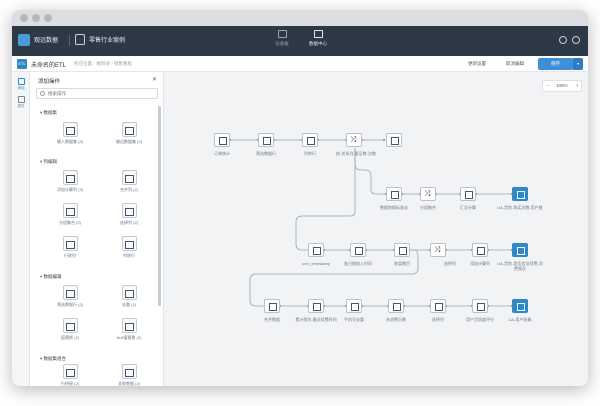 Image resolution: width=600 pixels, height=406 pixels. I want to click on save-button: 保存, so click(555, 64).